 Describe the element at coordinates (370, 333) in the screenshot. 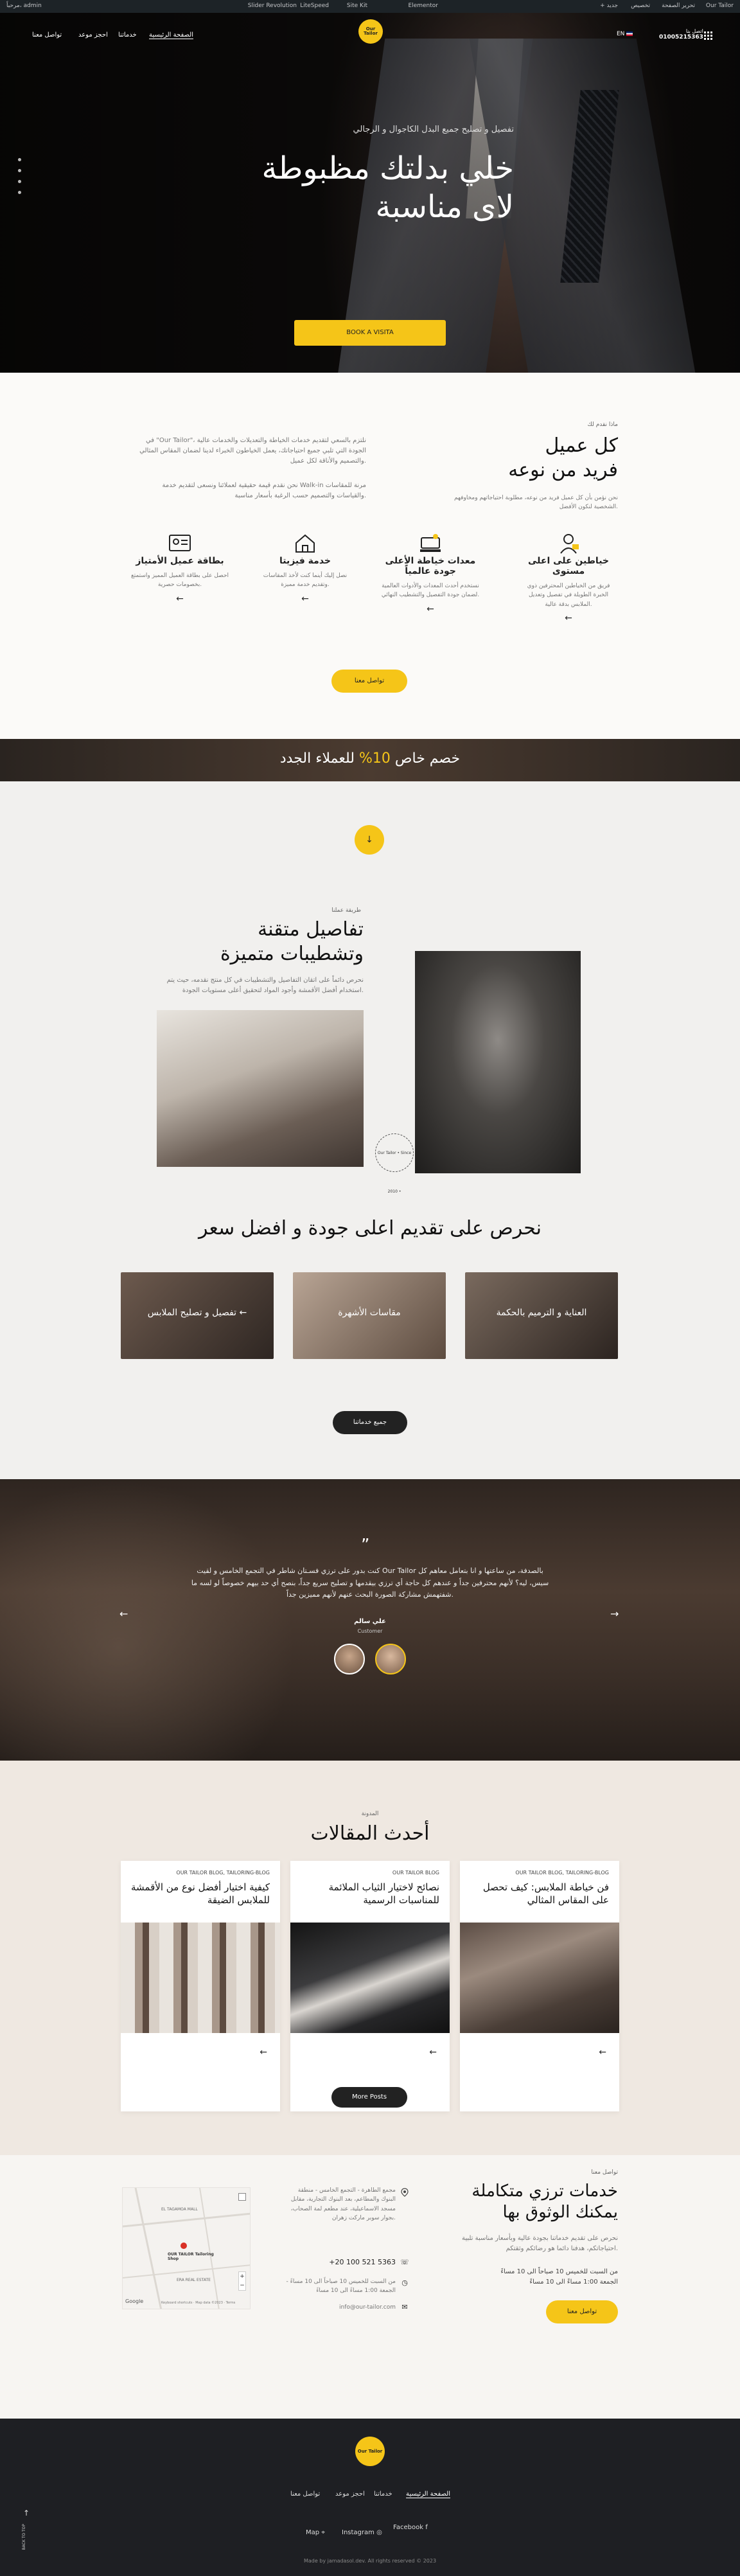

I see `hero-cta-button: BOOK A VISITA` at that location.